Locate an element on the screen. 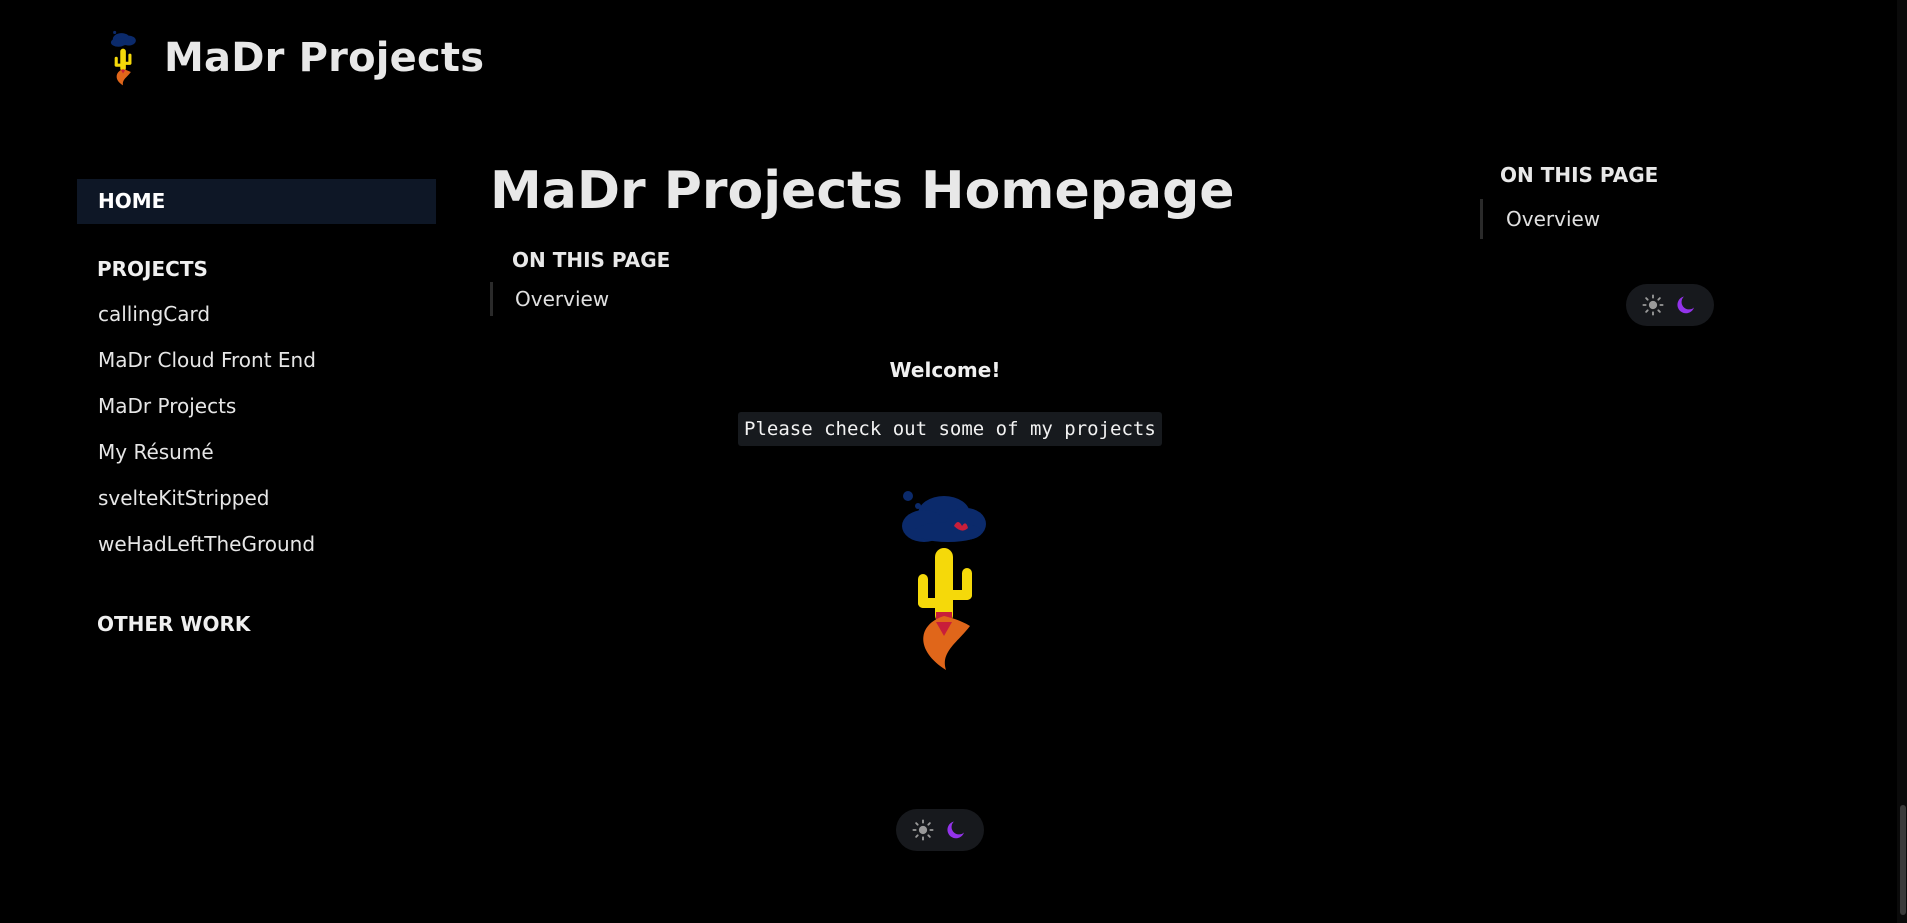 The image size is (1907, 923). right-toc: ON THIS PAGE Overview is located at coordinates (1630, 201).